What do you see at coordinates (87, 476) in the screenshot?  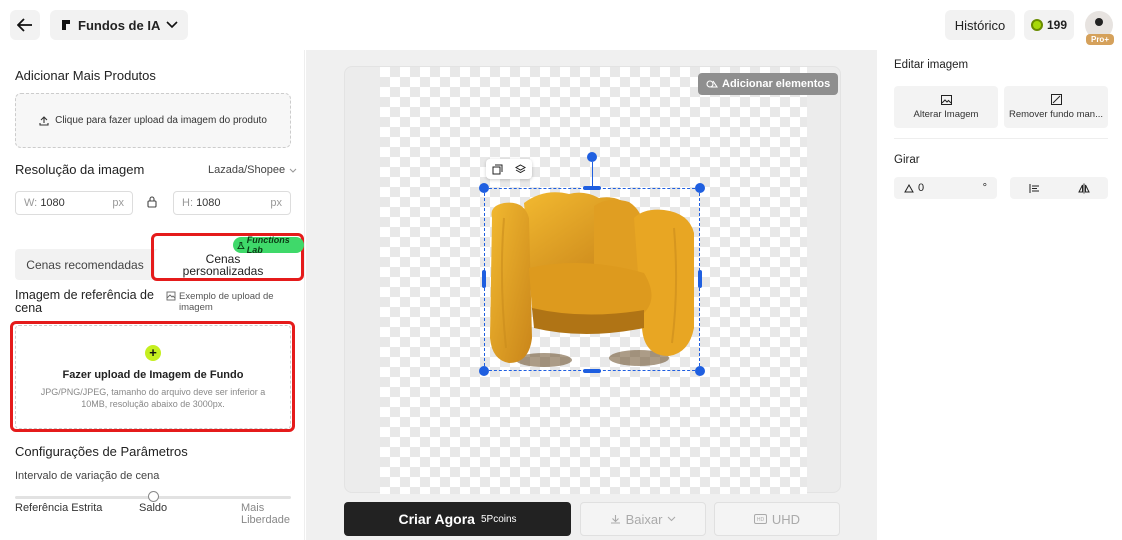 I see `range-label: Intervalo de variação de cena` at bounding box center [87, 476].